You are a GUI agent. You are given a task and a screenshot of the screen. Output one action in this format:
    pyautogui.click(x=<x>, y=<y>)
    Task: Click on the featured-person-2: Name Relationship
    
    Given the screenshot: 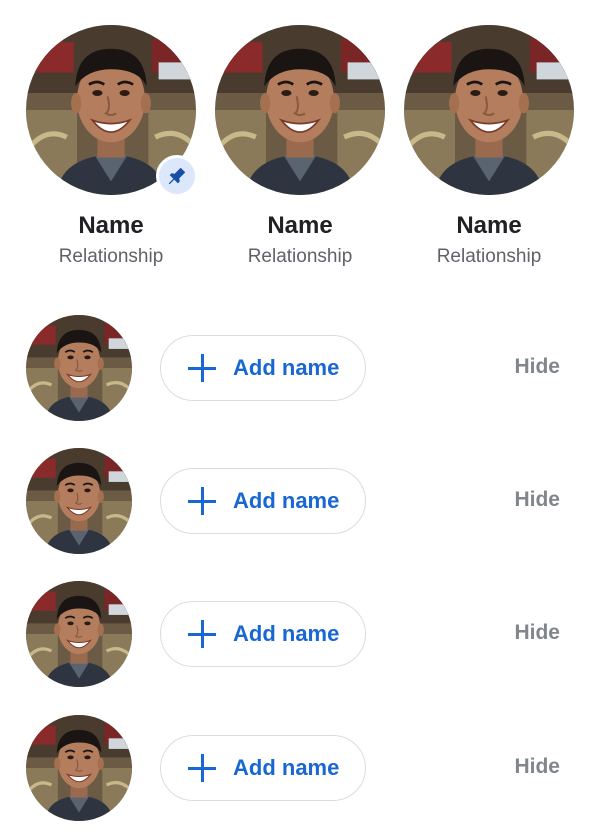 What is the action you would take?
    pyautogui.click(x=300, y=147)
    